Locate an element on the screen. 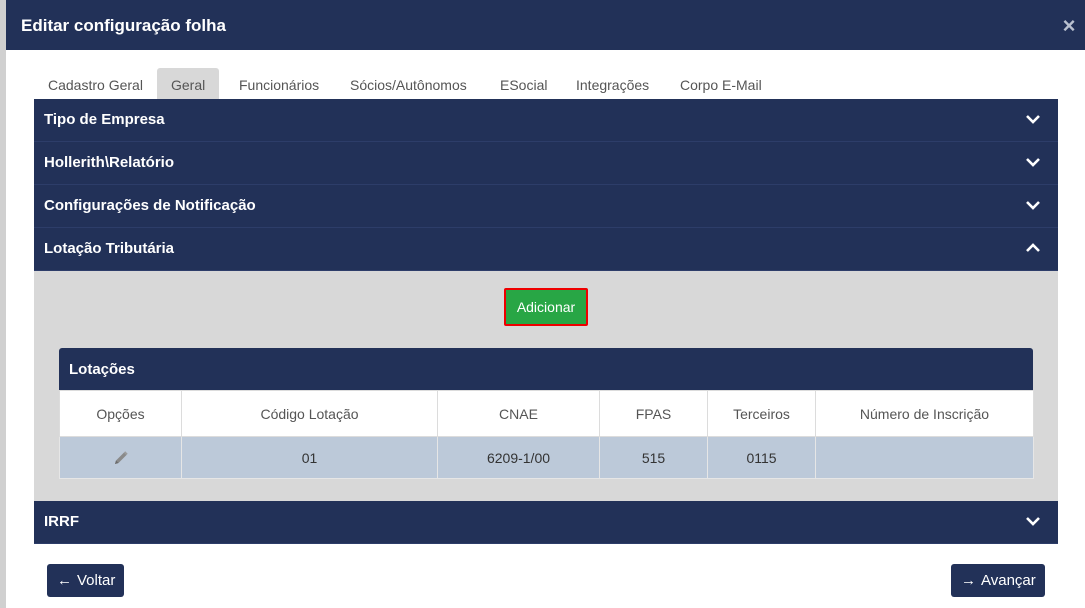 Image resolution: width=1085 pixels, height=608 pixels. table-row: 01 6209-1/00 515 0115 is located at coordinates (546, 457).